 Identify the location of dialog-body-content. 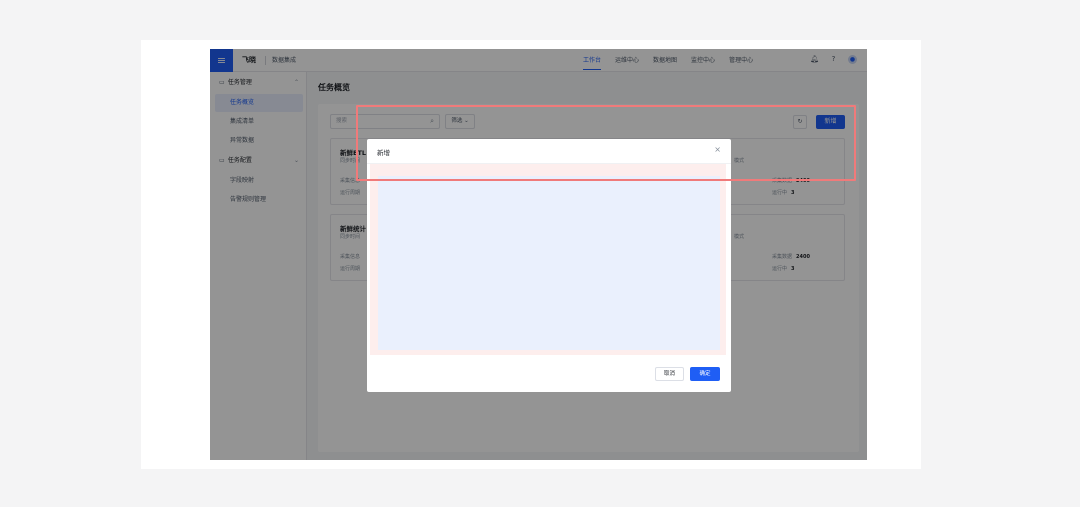
(549, 263).